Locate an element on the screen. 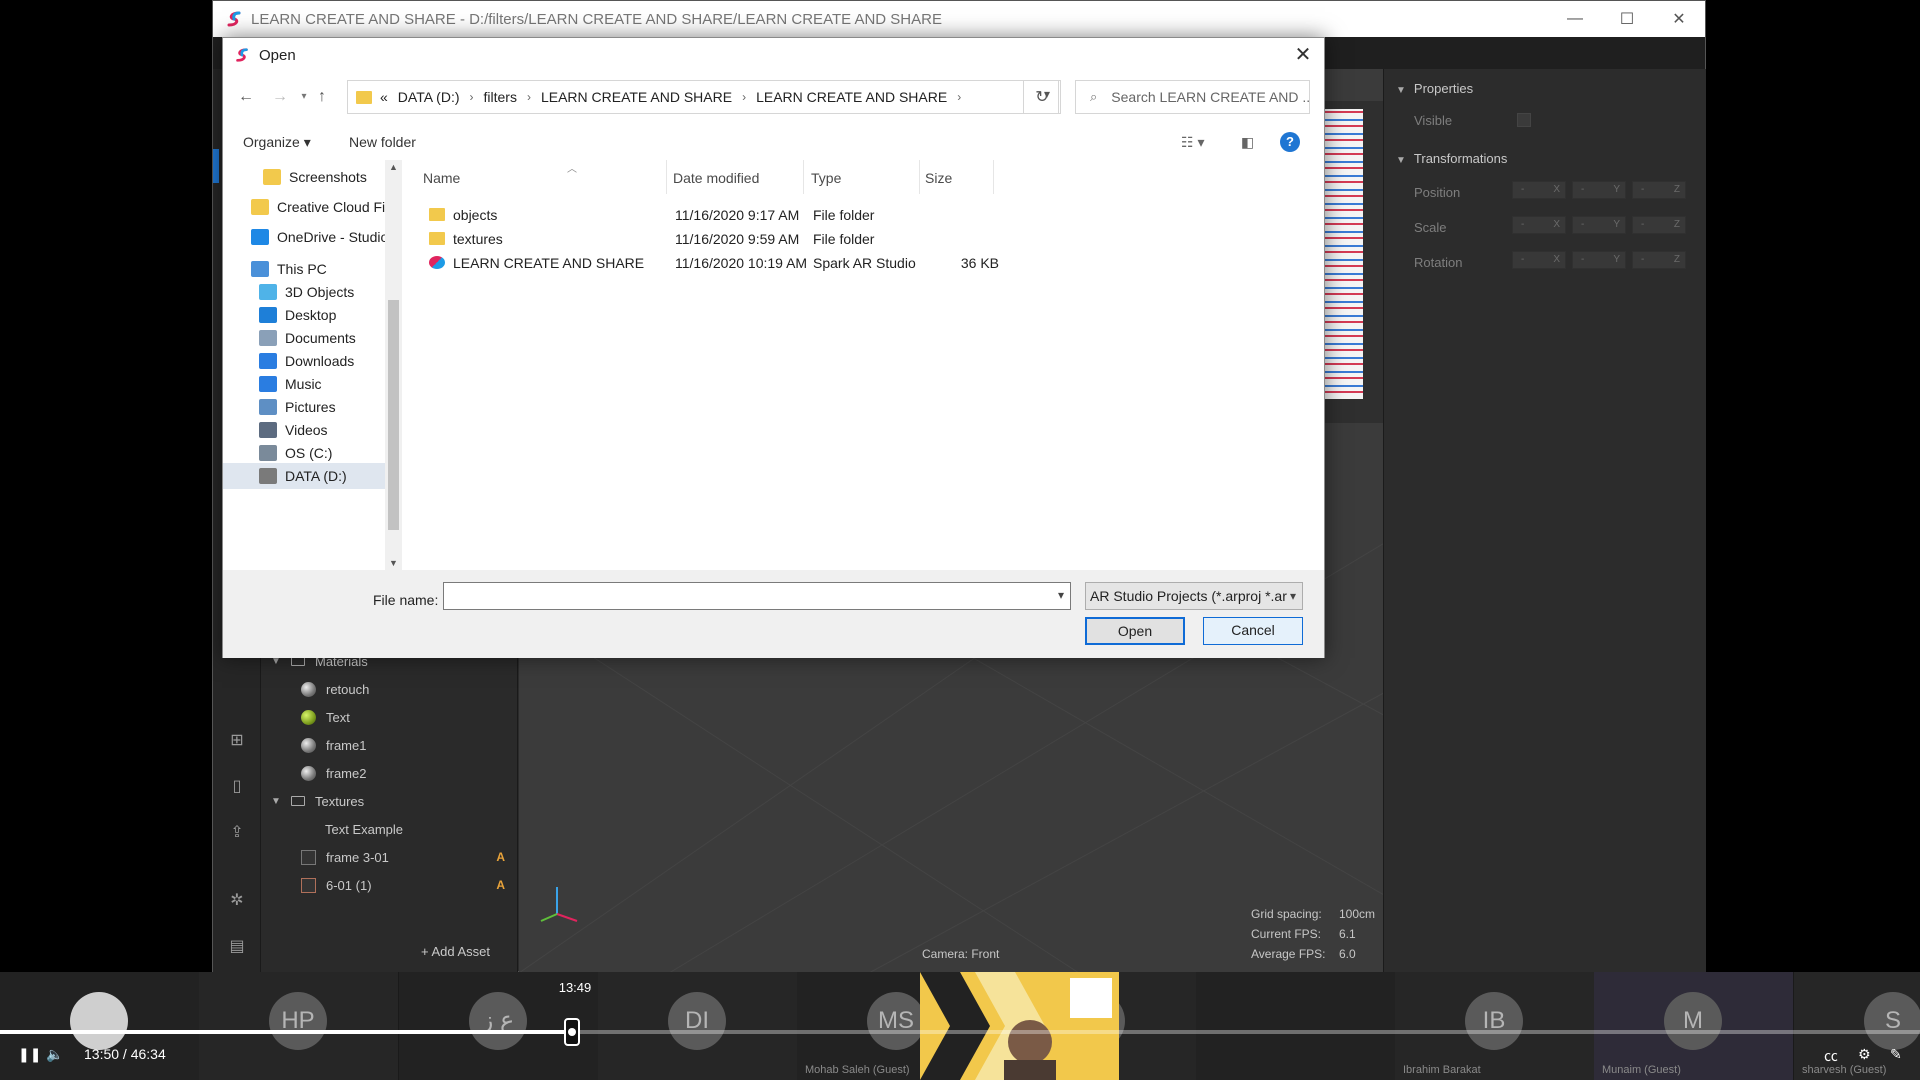 The width and height of the screenshot is (1920, 1080). new-folder-button: New folder is located at coordinates (382, 142).